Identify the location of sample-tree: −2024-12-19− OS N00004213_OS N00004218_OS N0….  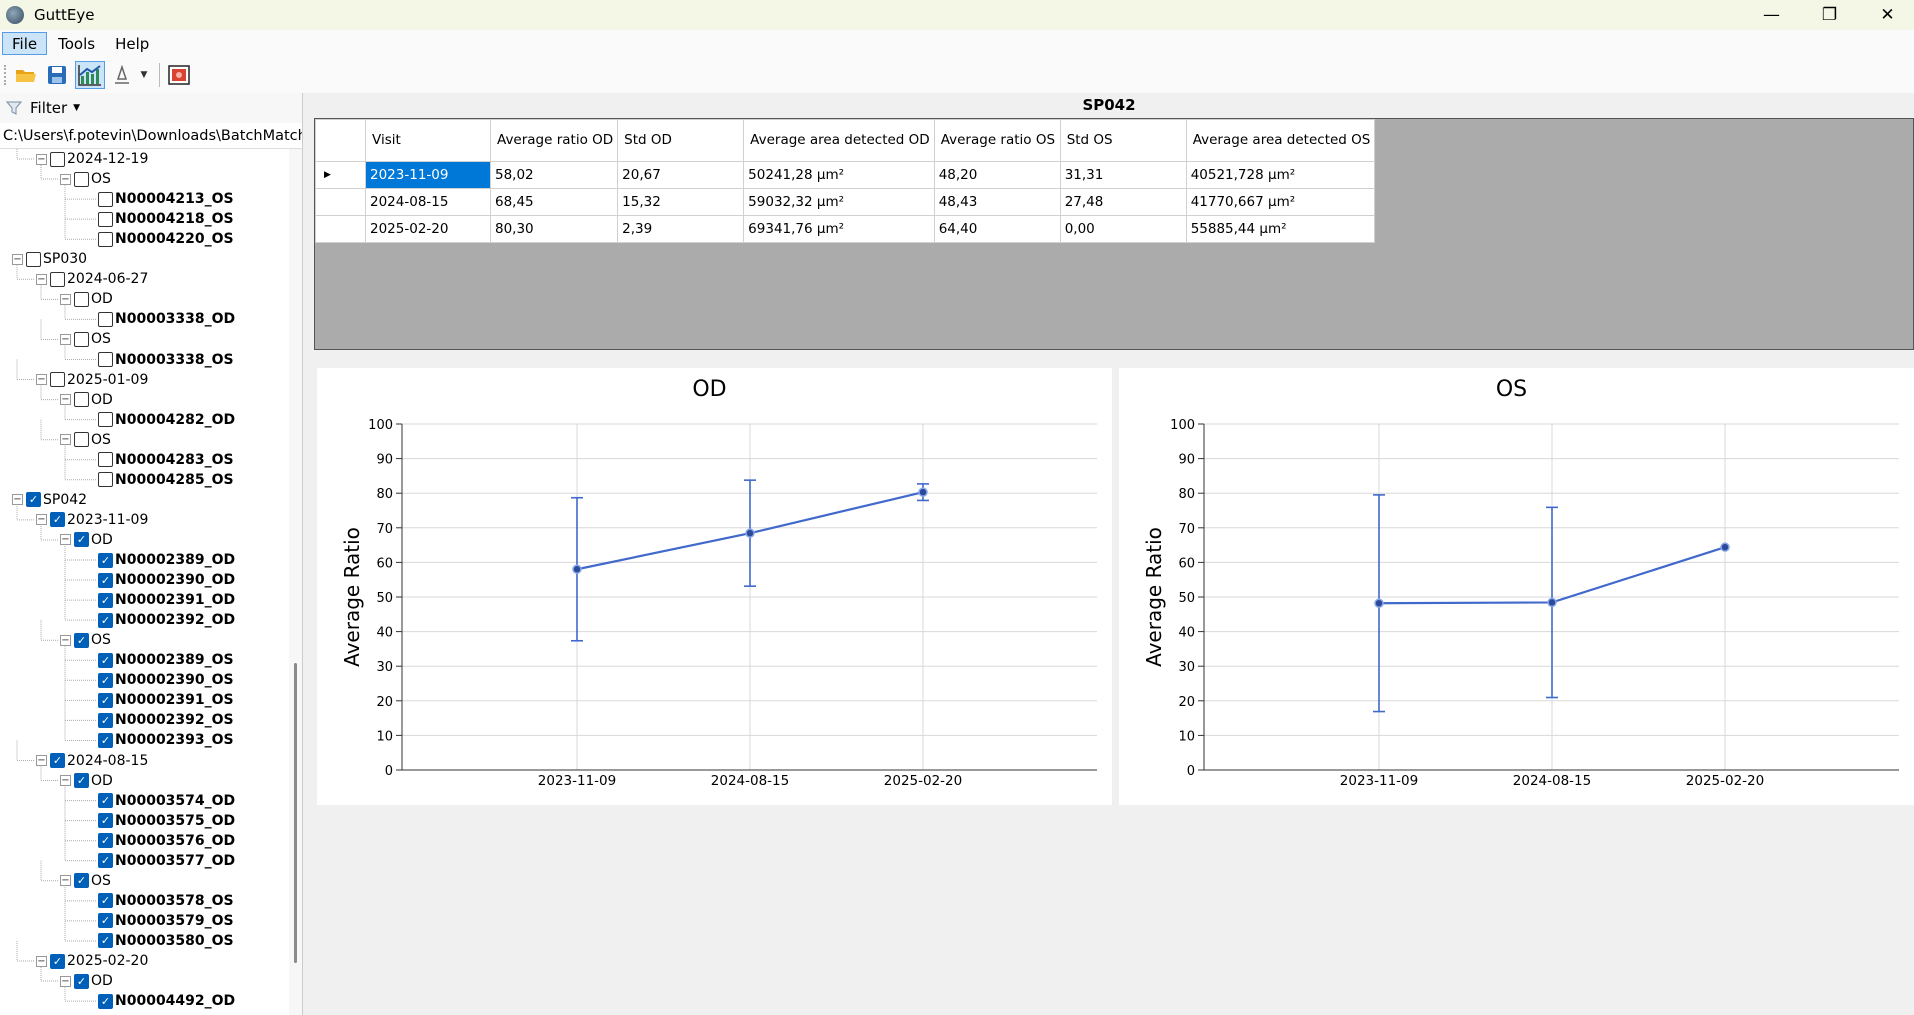
(151, 582).